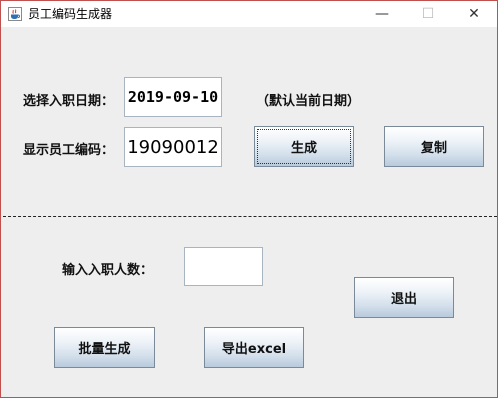 This screenshot has height=400, width=500. What do you see at coordinates (223, 266) in the screenshot?
I see `hire-count-input` at bounding box center [223, 266].